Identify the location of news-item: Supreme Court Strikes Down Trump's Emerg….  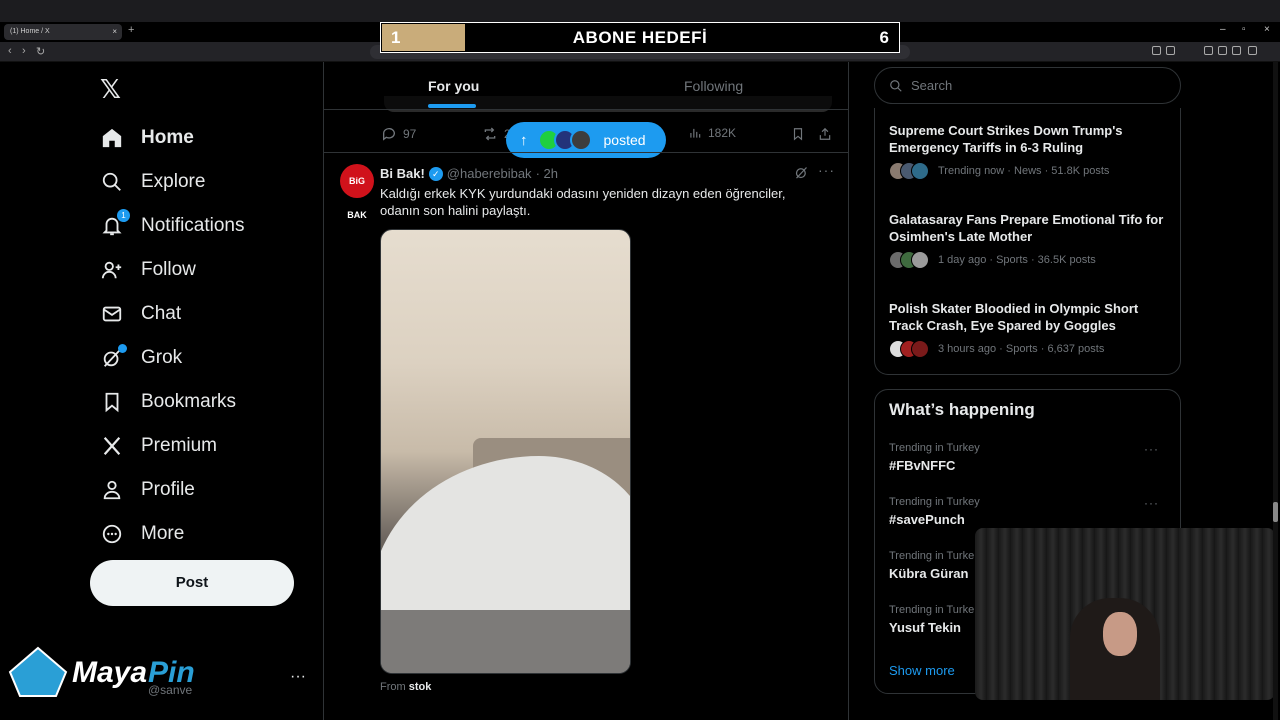
(1031, 151).